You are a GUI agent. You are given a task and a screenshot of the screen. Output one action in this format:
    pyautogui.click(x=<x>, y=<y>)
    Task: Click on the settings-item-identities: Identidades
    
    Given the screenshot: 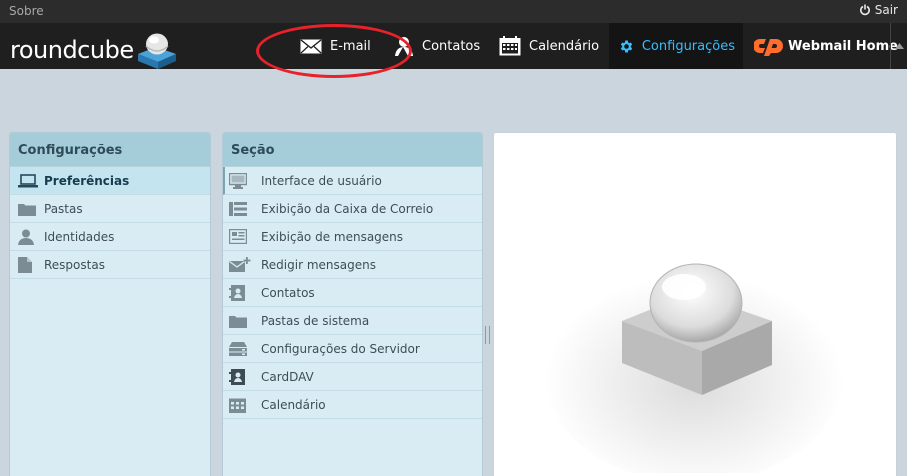 What is the action you would take?
    pyautogui.click(x=110, y=237)
    